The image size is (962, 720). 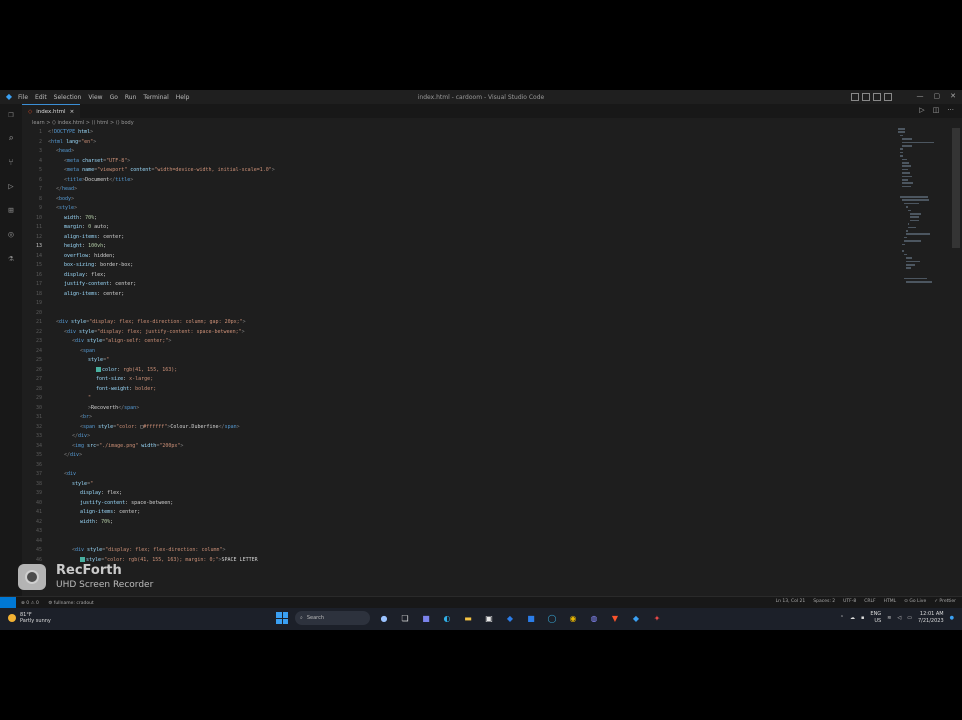 I want to click on menu-item-help: Help, so click(x=183, y=97).